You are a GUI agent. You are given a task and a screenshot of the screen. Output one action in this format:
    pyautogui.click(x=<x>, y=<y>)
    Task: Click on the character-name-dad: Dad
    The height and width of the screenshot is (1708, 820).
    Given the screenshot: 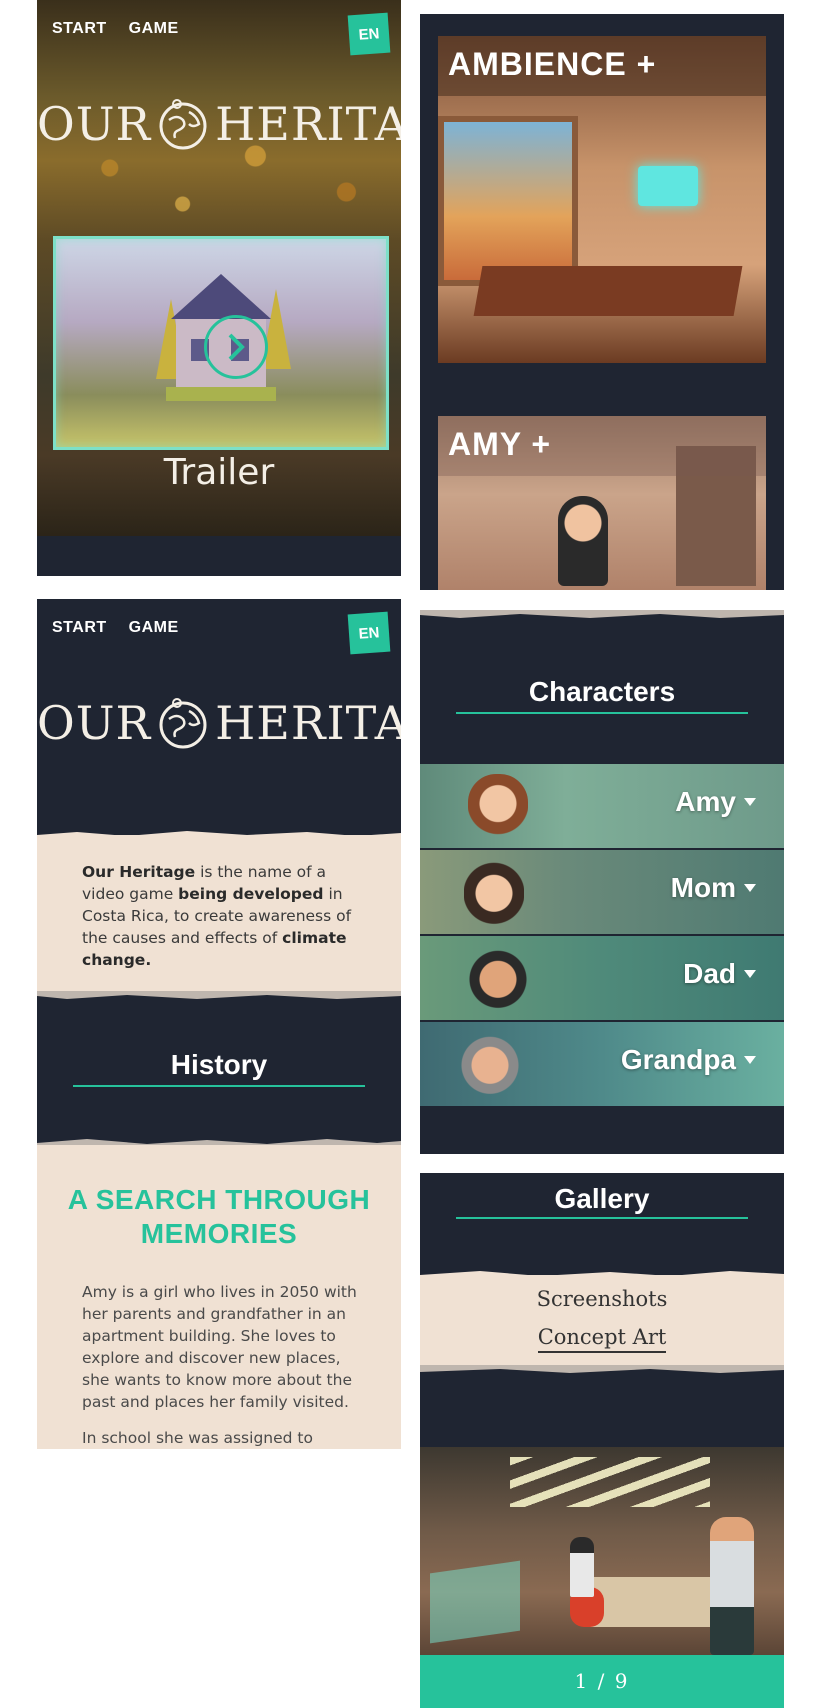 What is the action you would take?
    pyautogui.click(x=709, y=973)
    